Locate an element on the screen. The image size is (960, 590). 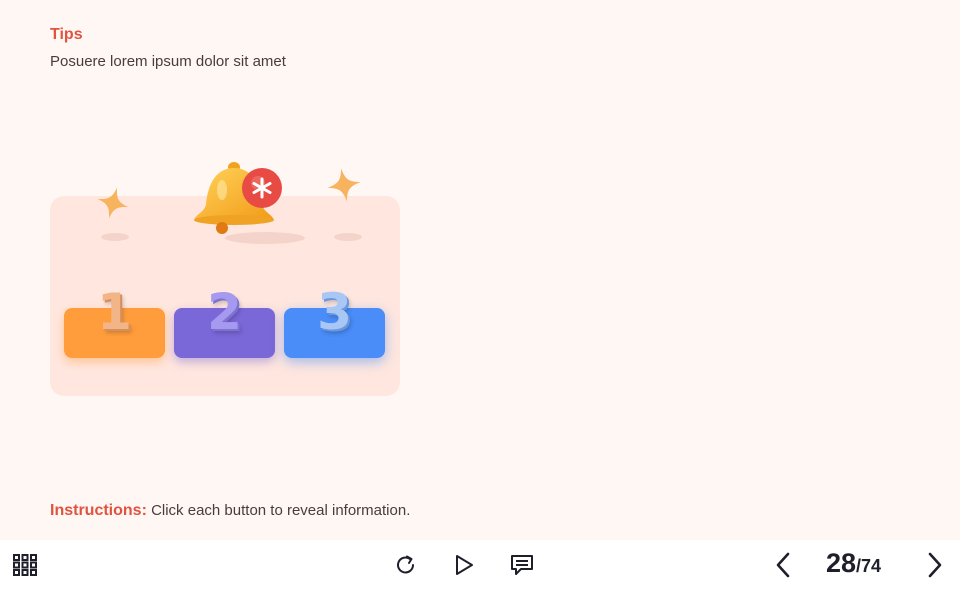
chevron-right-icon is located at coordinates (935, 565).